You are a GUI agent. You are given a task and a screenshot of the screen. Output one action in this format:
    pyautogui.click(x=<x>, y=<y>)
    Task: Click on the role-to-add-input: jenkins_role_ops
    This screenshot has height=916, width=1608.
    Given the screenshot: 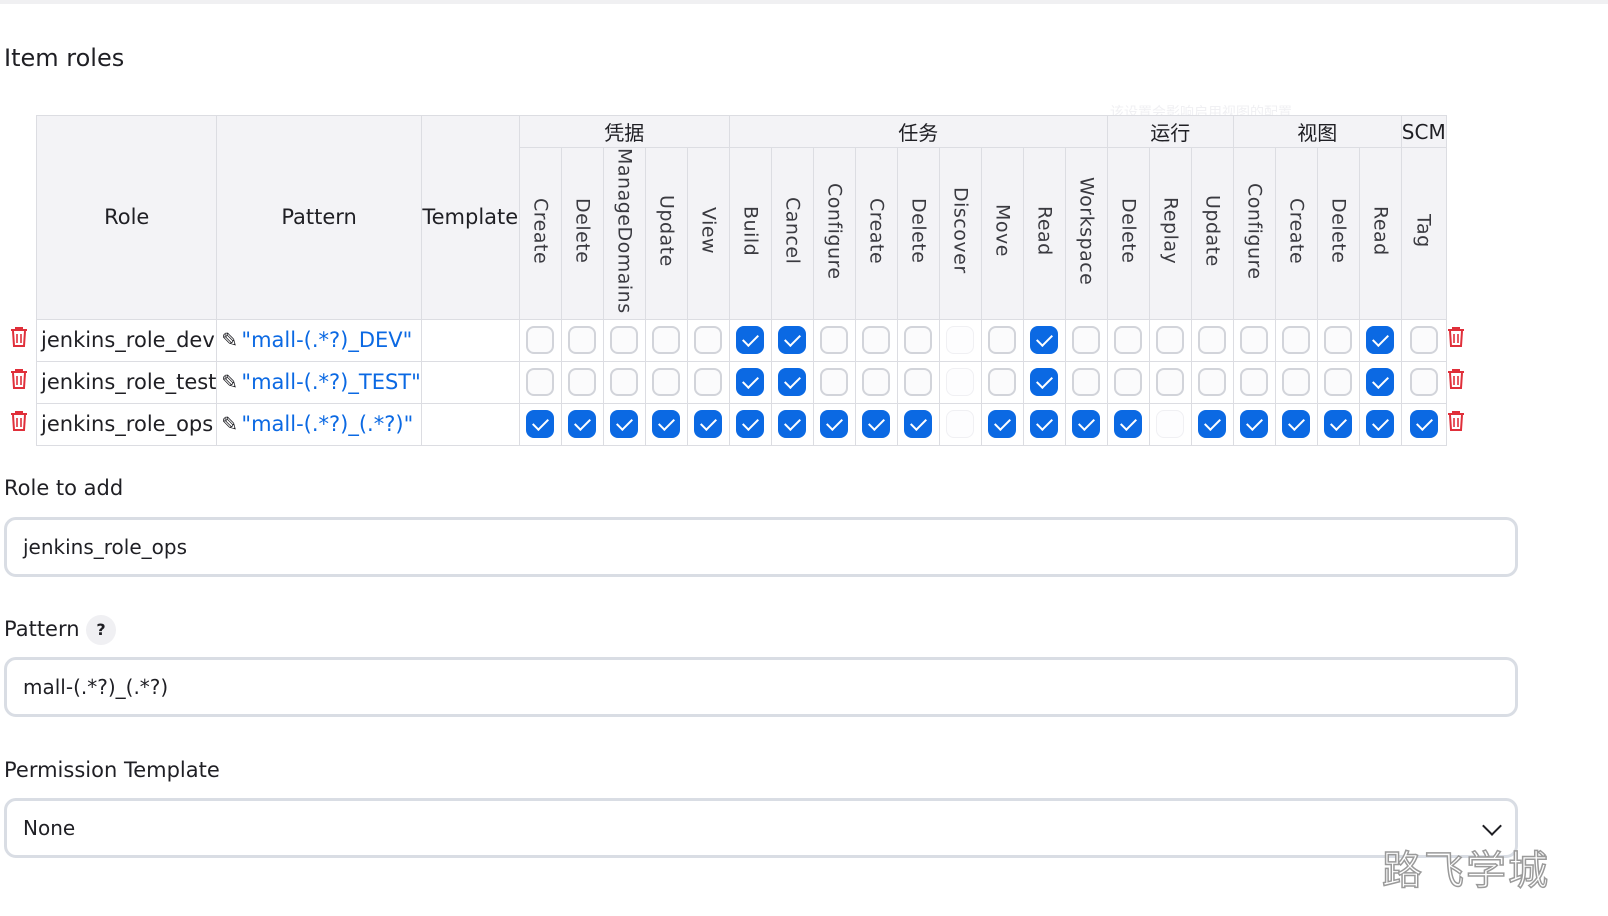 What is the action you would take?
    pyautogui.click(x=761, y=547)
    